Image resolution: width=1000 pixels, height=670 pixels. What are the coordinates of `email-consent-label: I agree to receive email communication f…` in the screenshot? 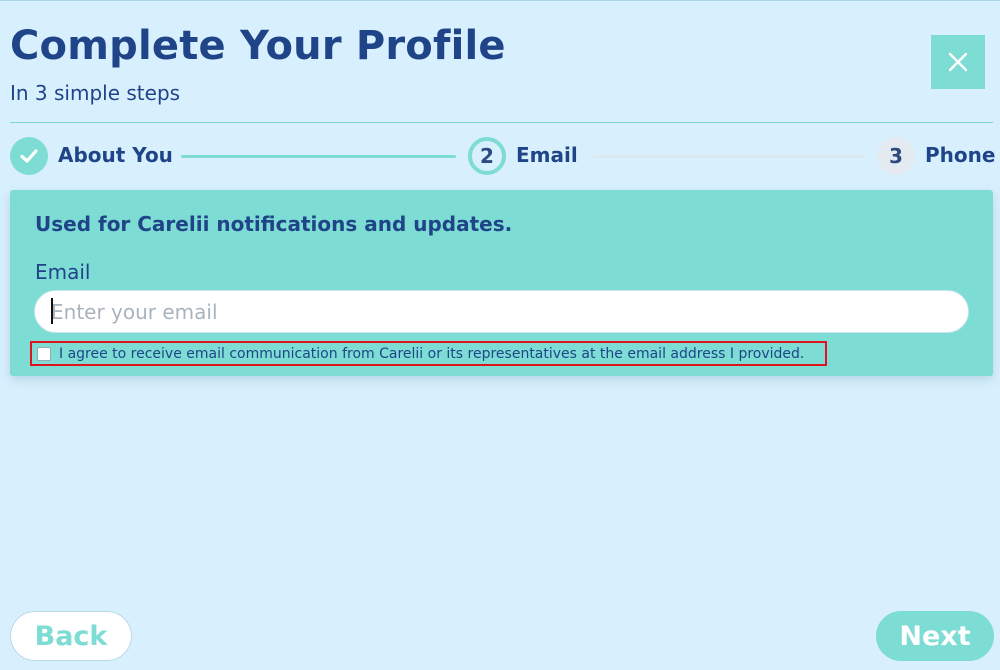 It's located at (431, 354).